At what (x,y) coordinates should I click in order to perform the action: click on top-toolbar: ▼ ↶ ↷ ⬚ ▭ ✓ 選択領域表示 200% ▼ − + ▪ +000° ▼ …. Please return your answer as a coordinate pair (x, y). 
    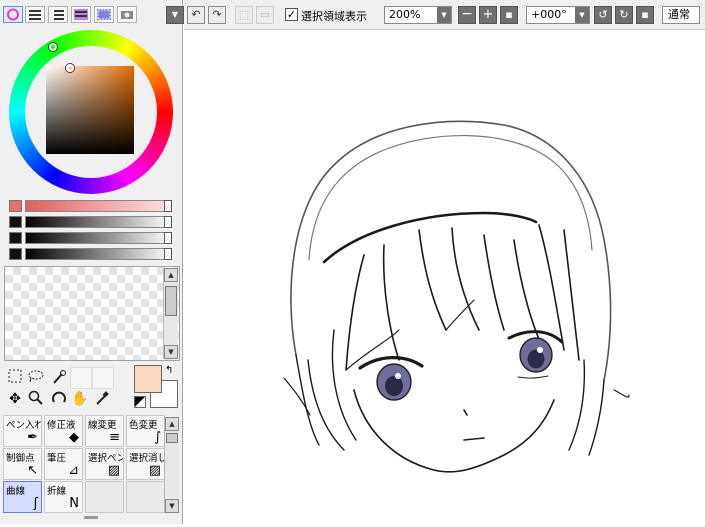
    Looking at the image, I should click on (435, 15).